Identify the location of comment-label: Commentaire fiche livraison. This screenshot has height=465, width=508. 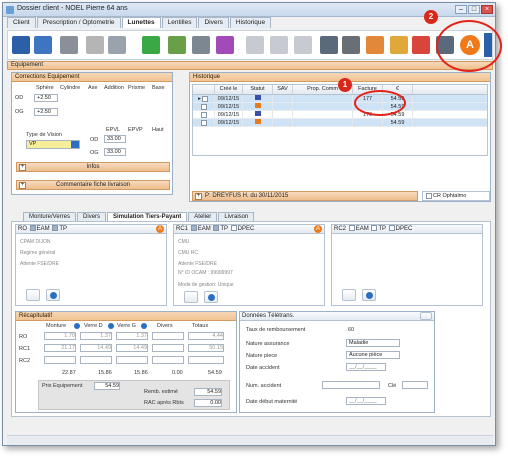
(93, 185).